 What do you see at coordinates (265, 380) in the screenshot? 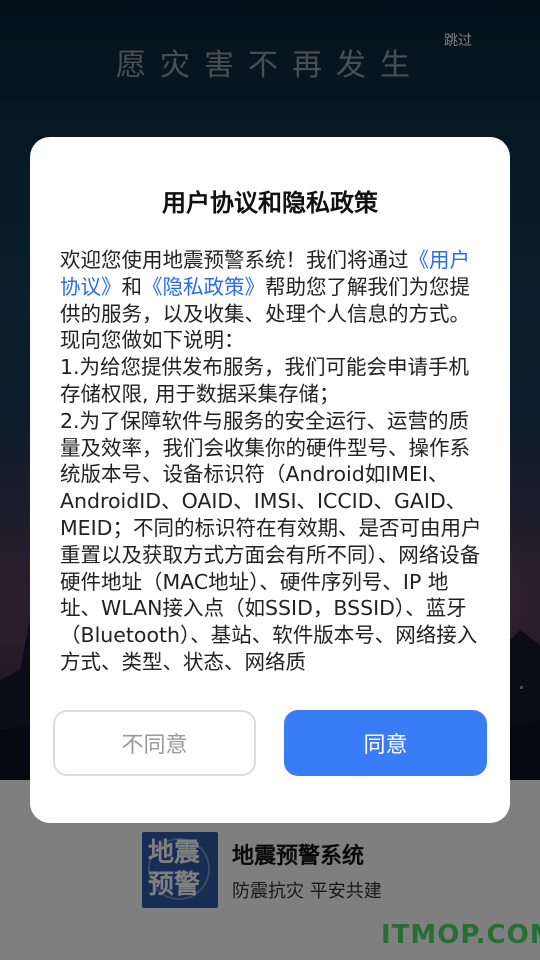
I see `item-1-text: 1.为给您提供发布服务，我们可能会申请手机存储权限, 用于数据采集存储；` at bounding box center [265, 380].